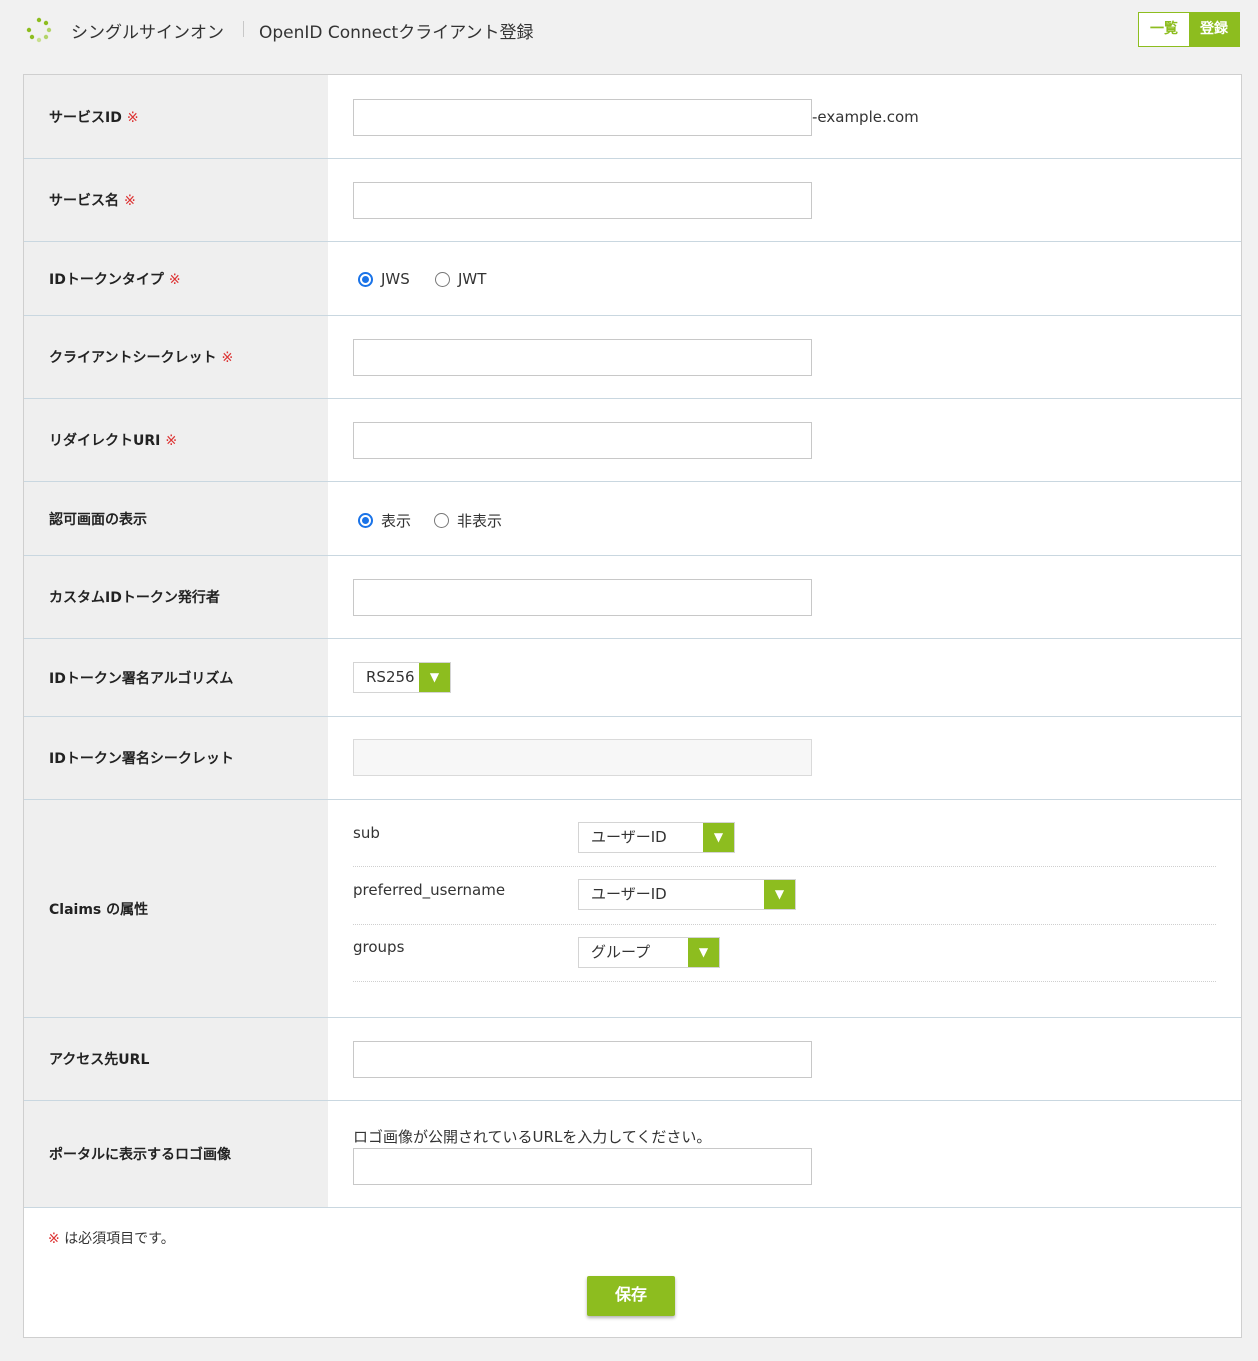 The width and height of the screenshot is (1258, 1361). Describe the element at coordinates (141, 358) in the screenshot. I see `field-label: クライアントシークレット ※` at that location.